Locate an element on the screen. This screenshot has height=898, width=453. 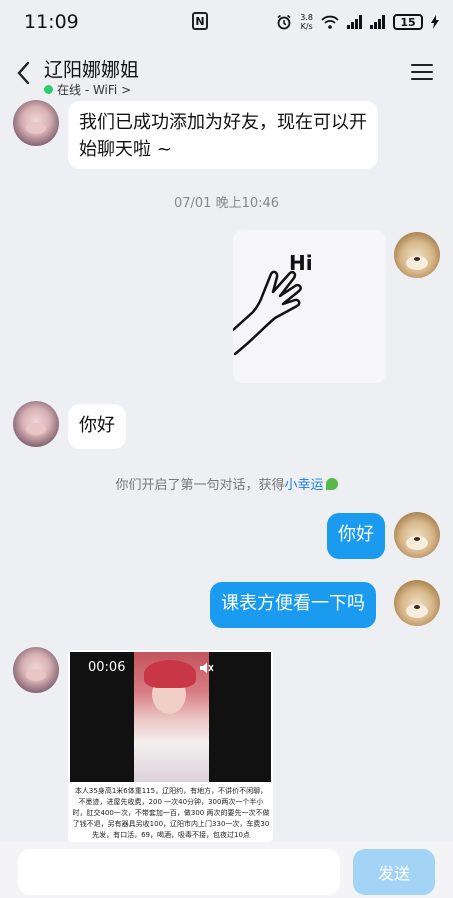
input-bar: 发送 is located at coordinates (226, 870).